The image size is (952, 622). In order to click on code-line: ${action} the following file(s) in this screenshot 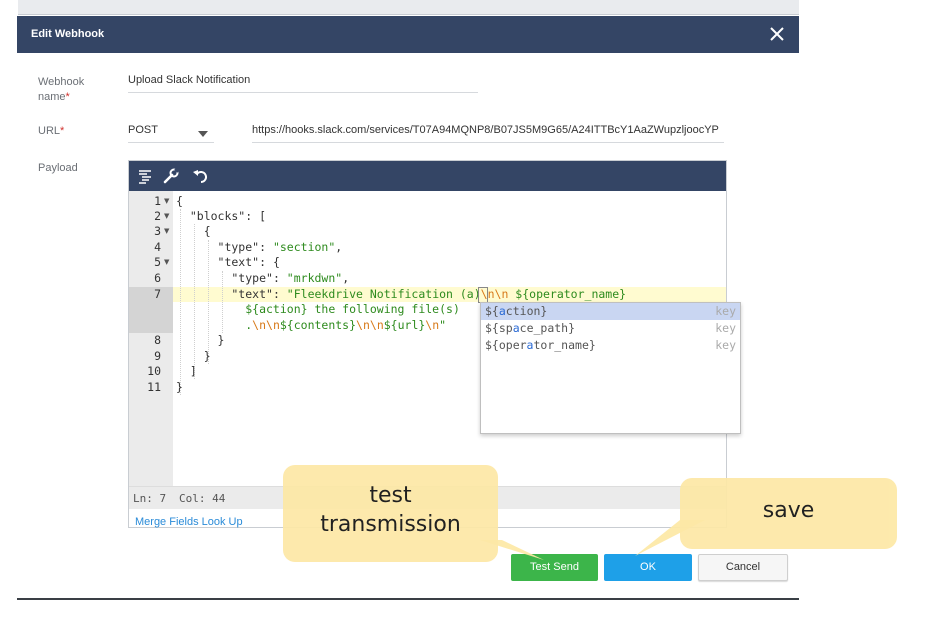, I will do `click(318, 309)`.